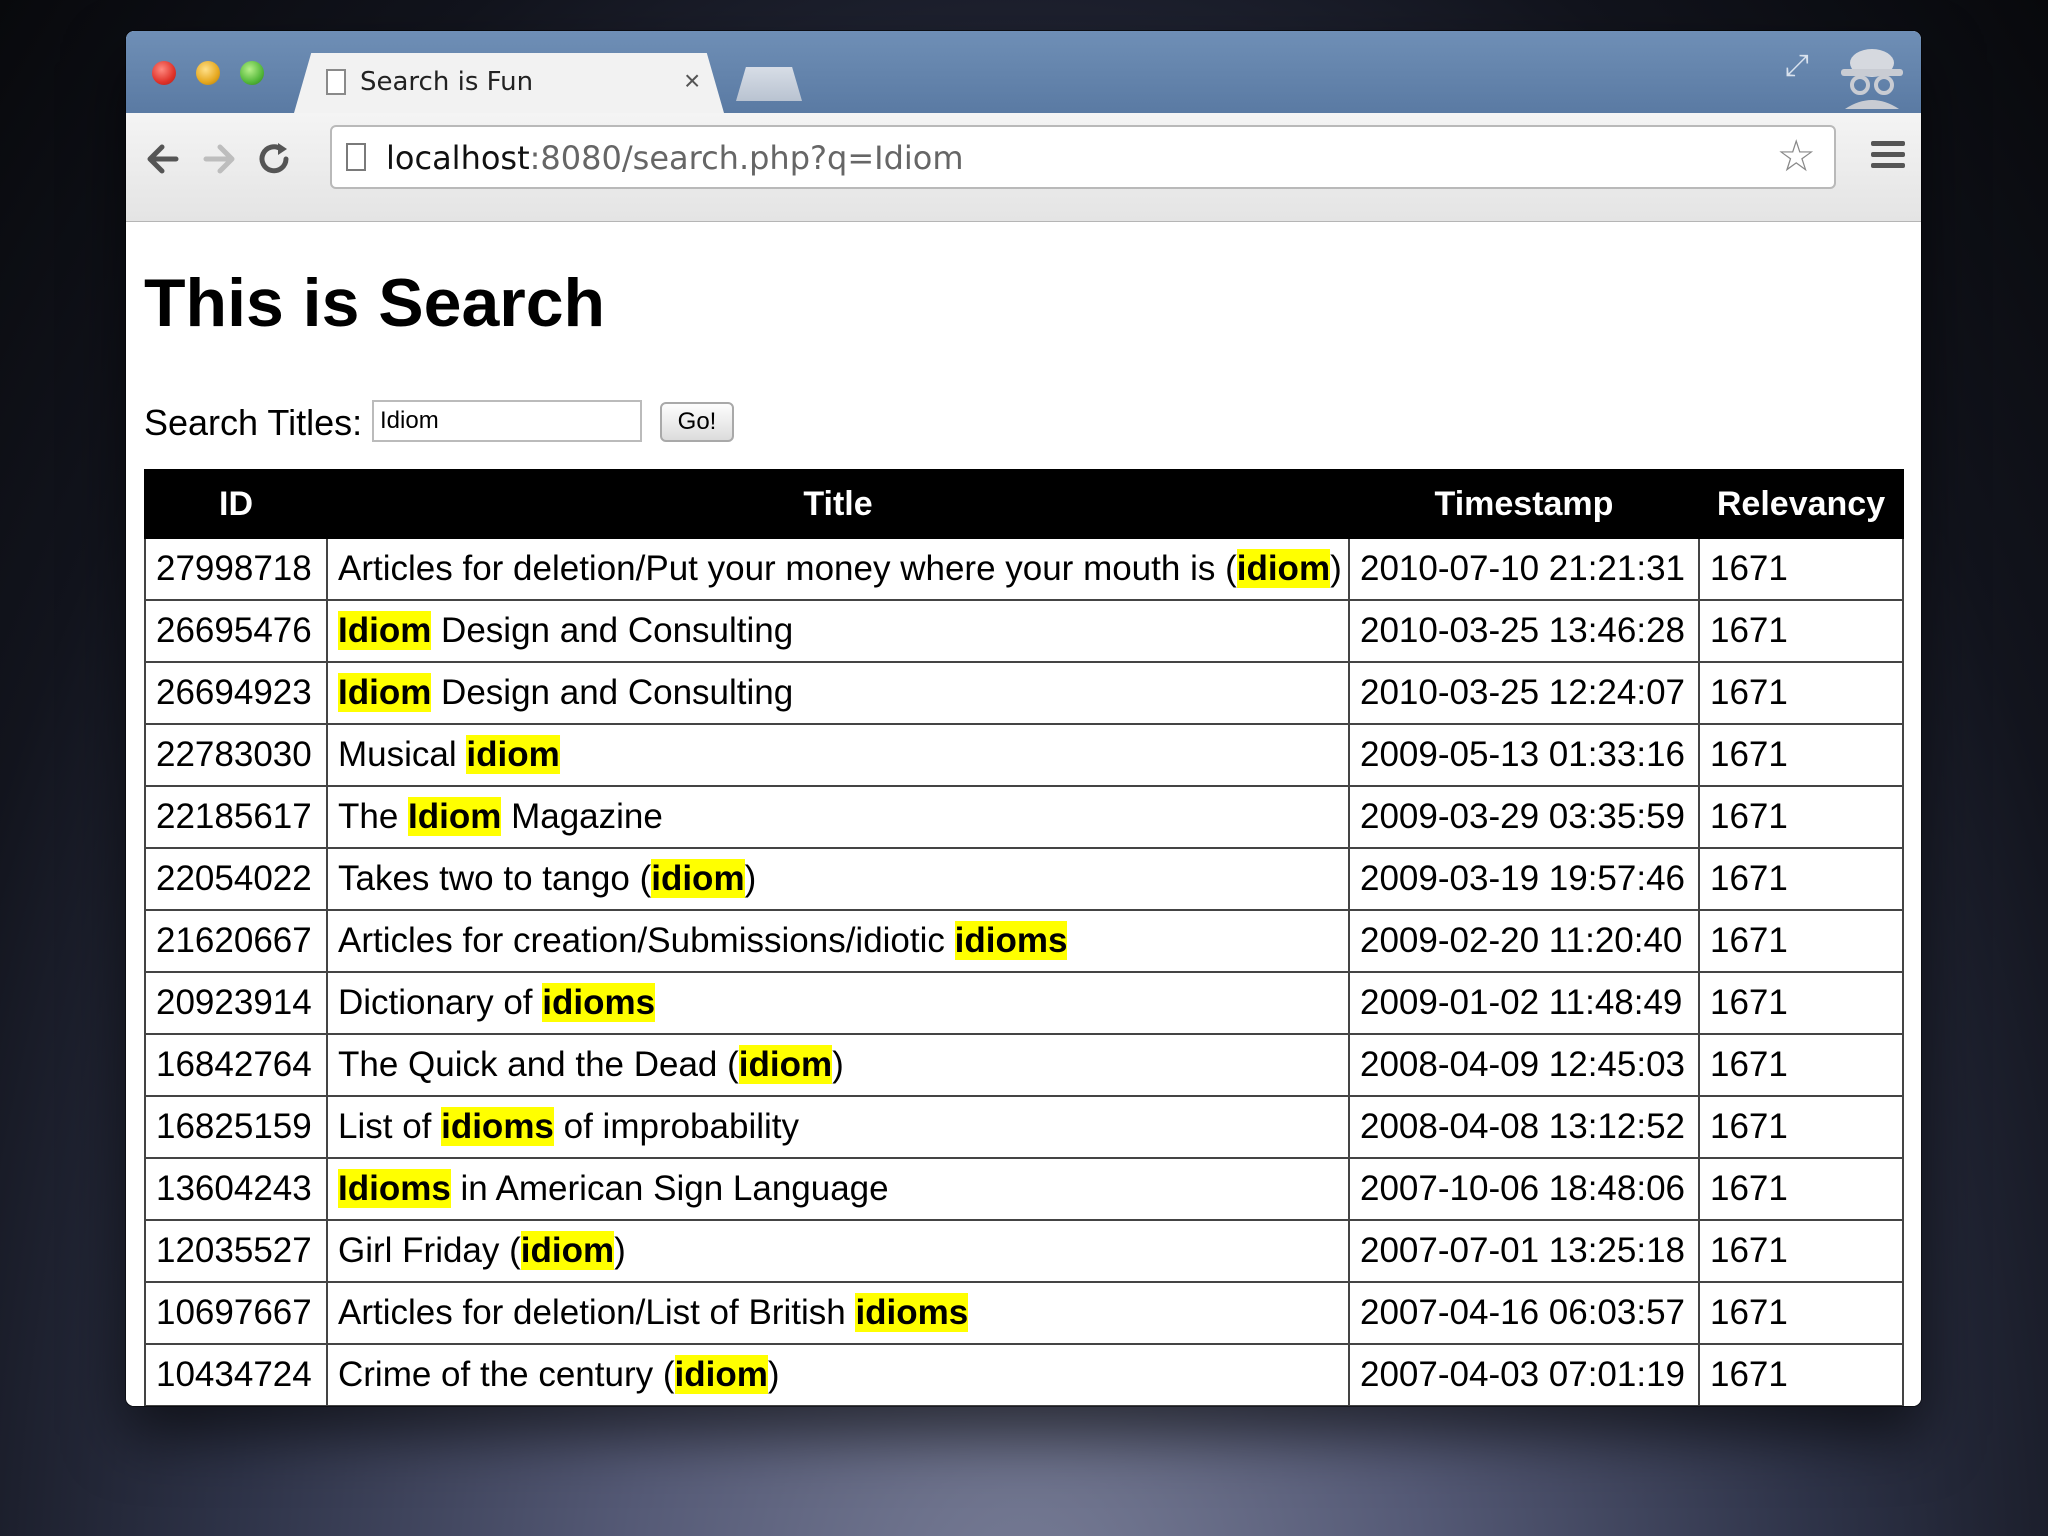 This screenshot has height=1536, width=2048. Describe the element at coordinates (373, 816) in the screenshot. I see `title-text: The` at that location.